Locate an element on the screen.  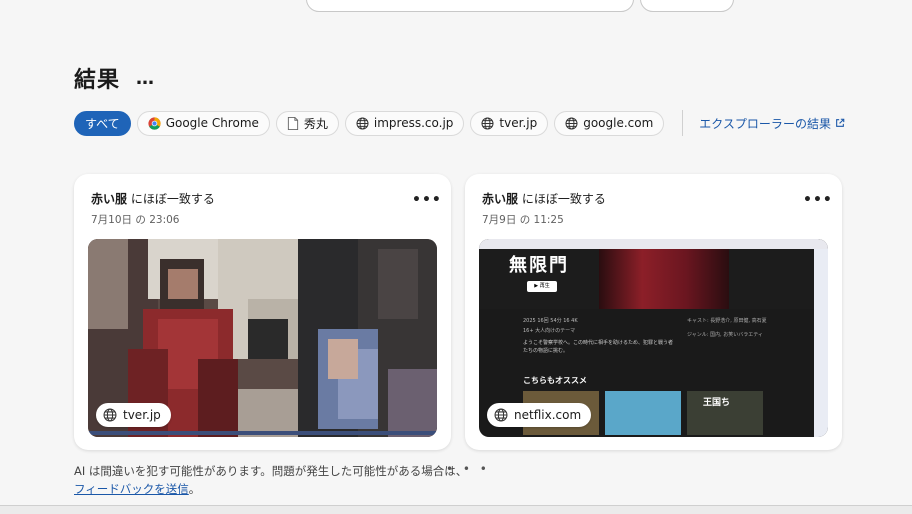
filter-chip-label: google.com is located at coordinates (618, 123).